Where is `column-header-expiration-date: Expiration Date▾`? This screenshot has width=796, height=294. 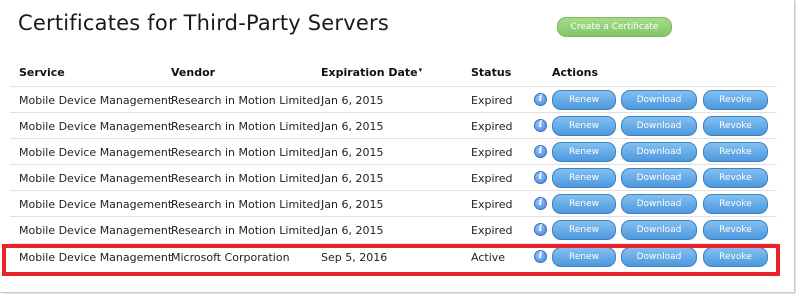 column-header-expiration-date: Expiration Date▾ is located at coordinates (371, 72).